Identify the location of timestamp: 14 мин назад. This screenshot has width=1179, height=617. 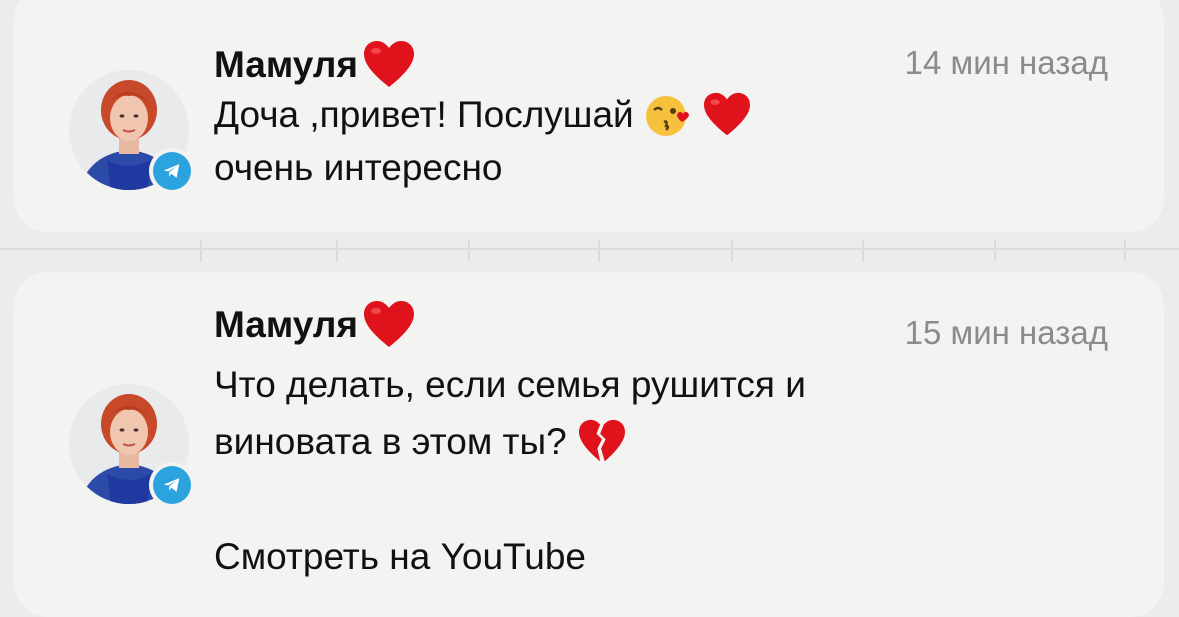
(1006, 62).